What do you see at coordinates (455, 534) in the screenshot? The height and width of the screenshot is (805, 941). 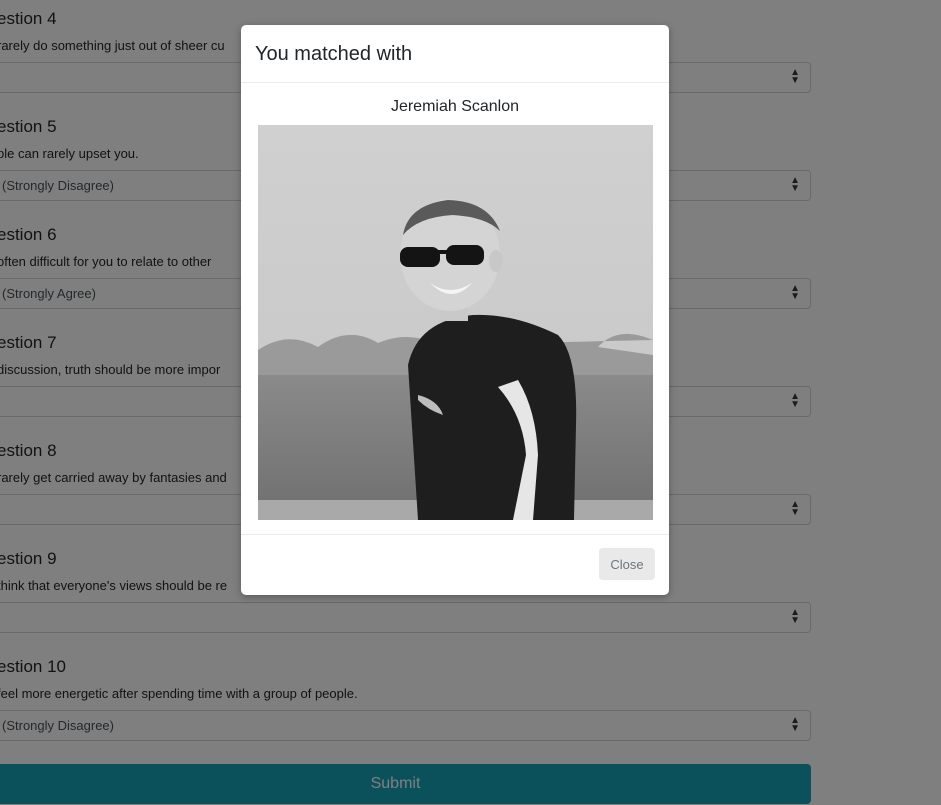 I see `modal-footer-divider` at bounding box center [455, 534].